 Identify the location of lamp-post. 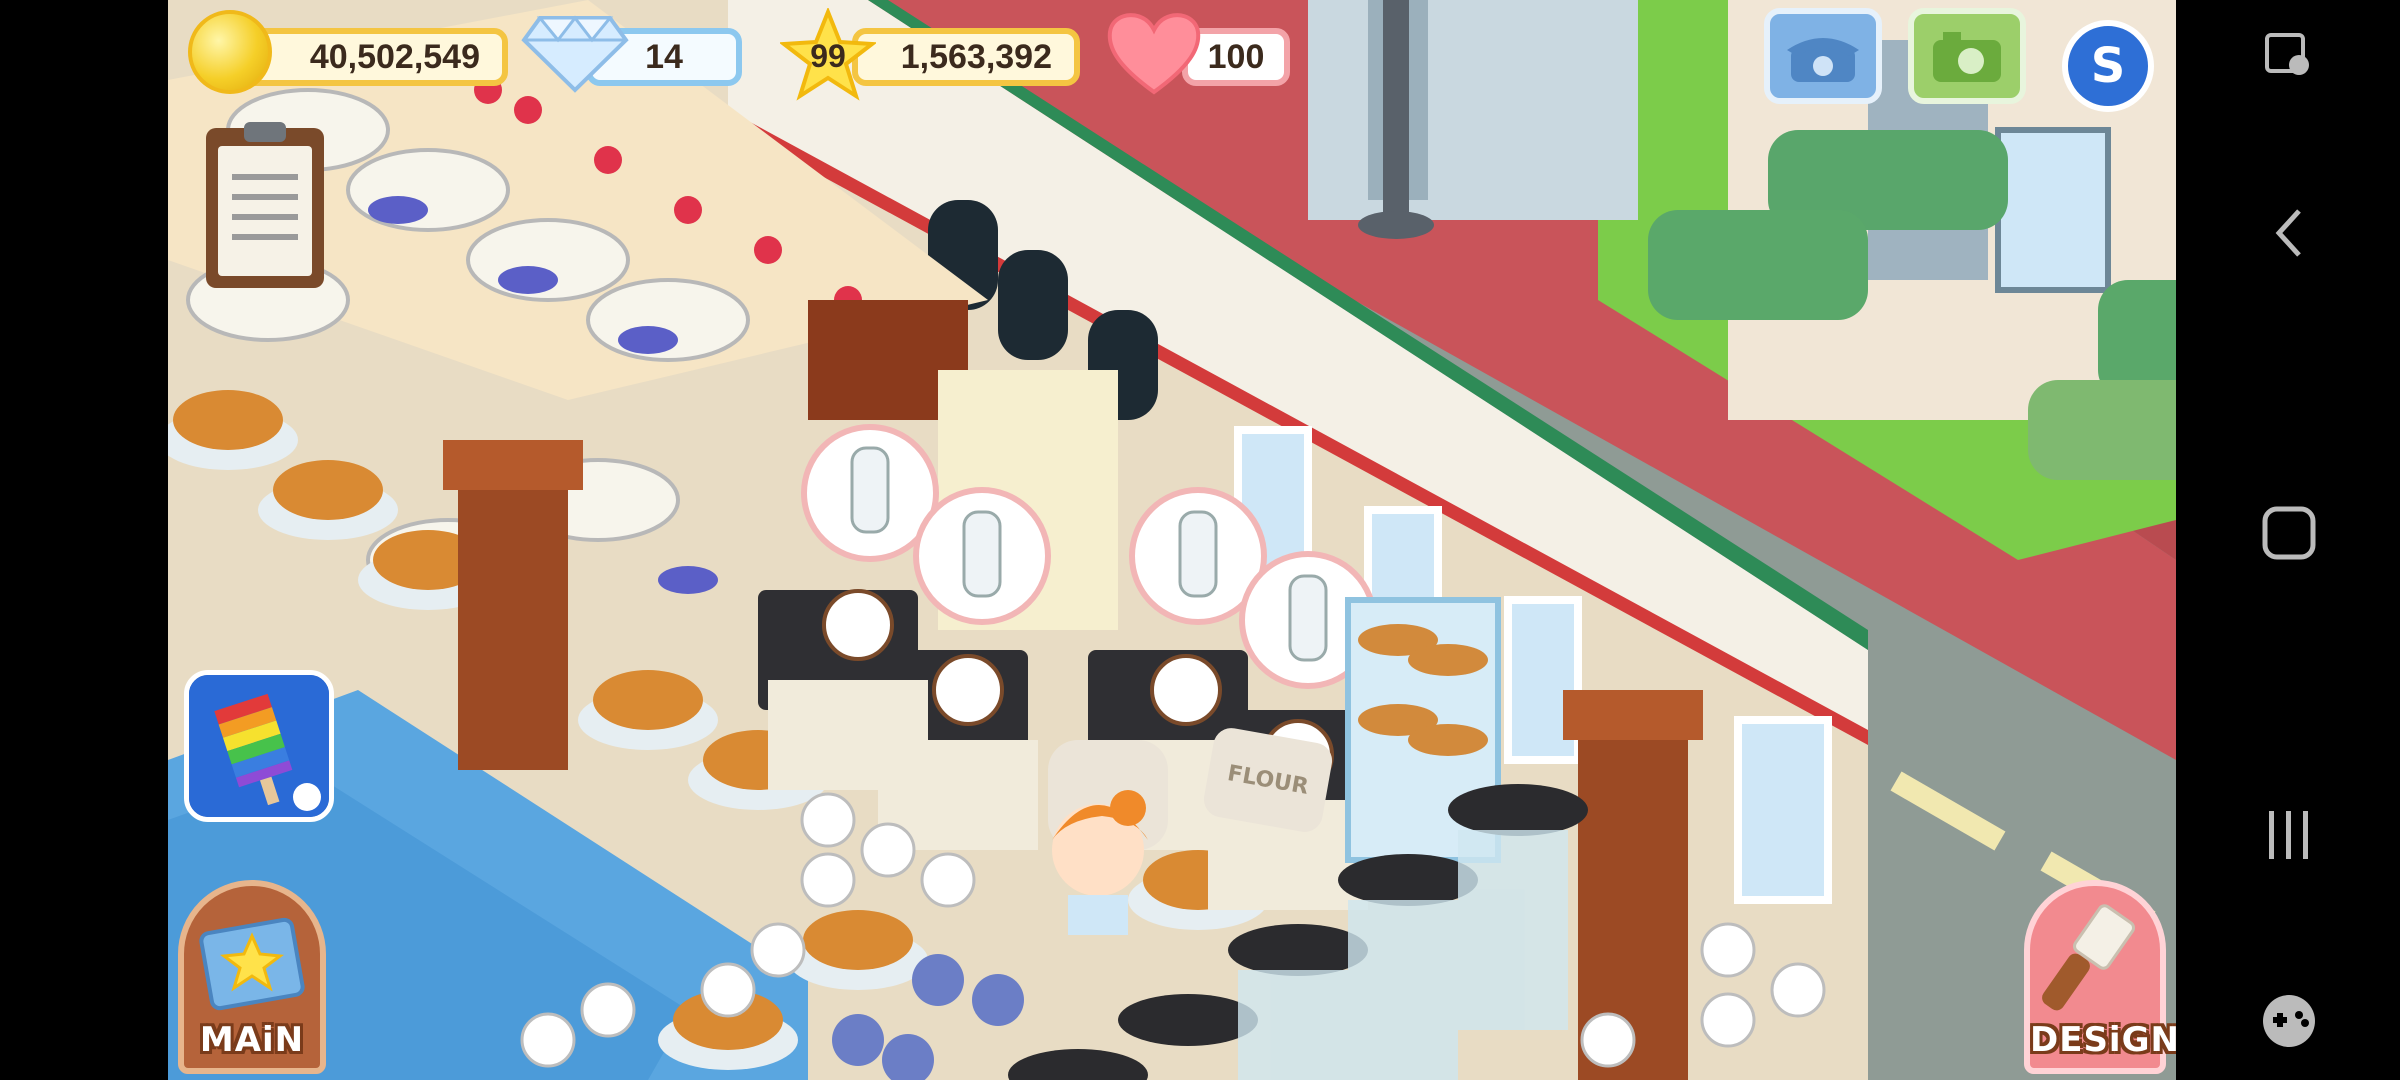
(1396, 110).